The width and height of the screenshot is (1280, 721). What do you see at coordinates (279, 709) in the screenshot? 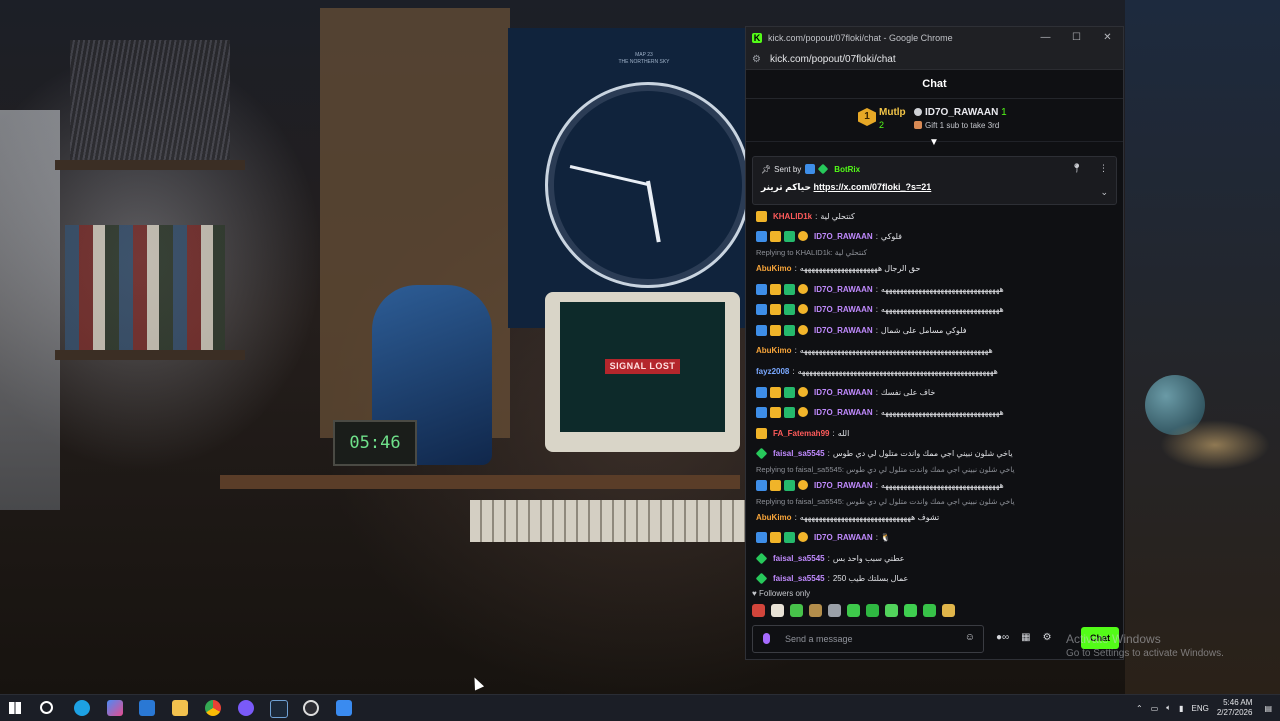
I see `steam-icon` at bounding box center [279, 709].